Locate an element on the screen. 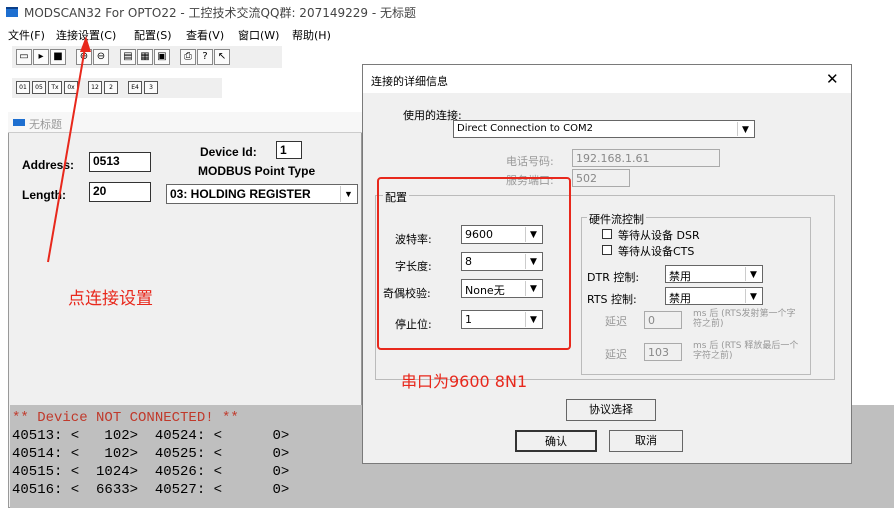  menu-setup: 配置(S) is located at coordinates (153, 35).